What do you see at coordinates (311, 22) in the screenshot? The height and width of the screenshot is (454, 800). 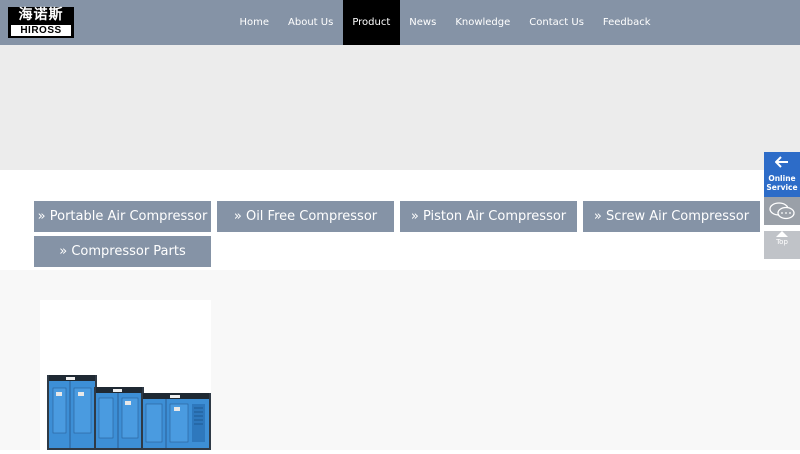 I see `nav-about-us: About Us` at bounding box center [311, 22].